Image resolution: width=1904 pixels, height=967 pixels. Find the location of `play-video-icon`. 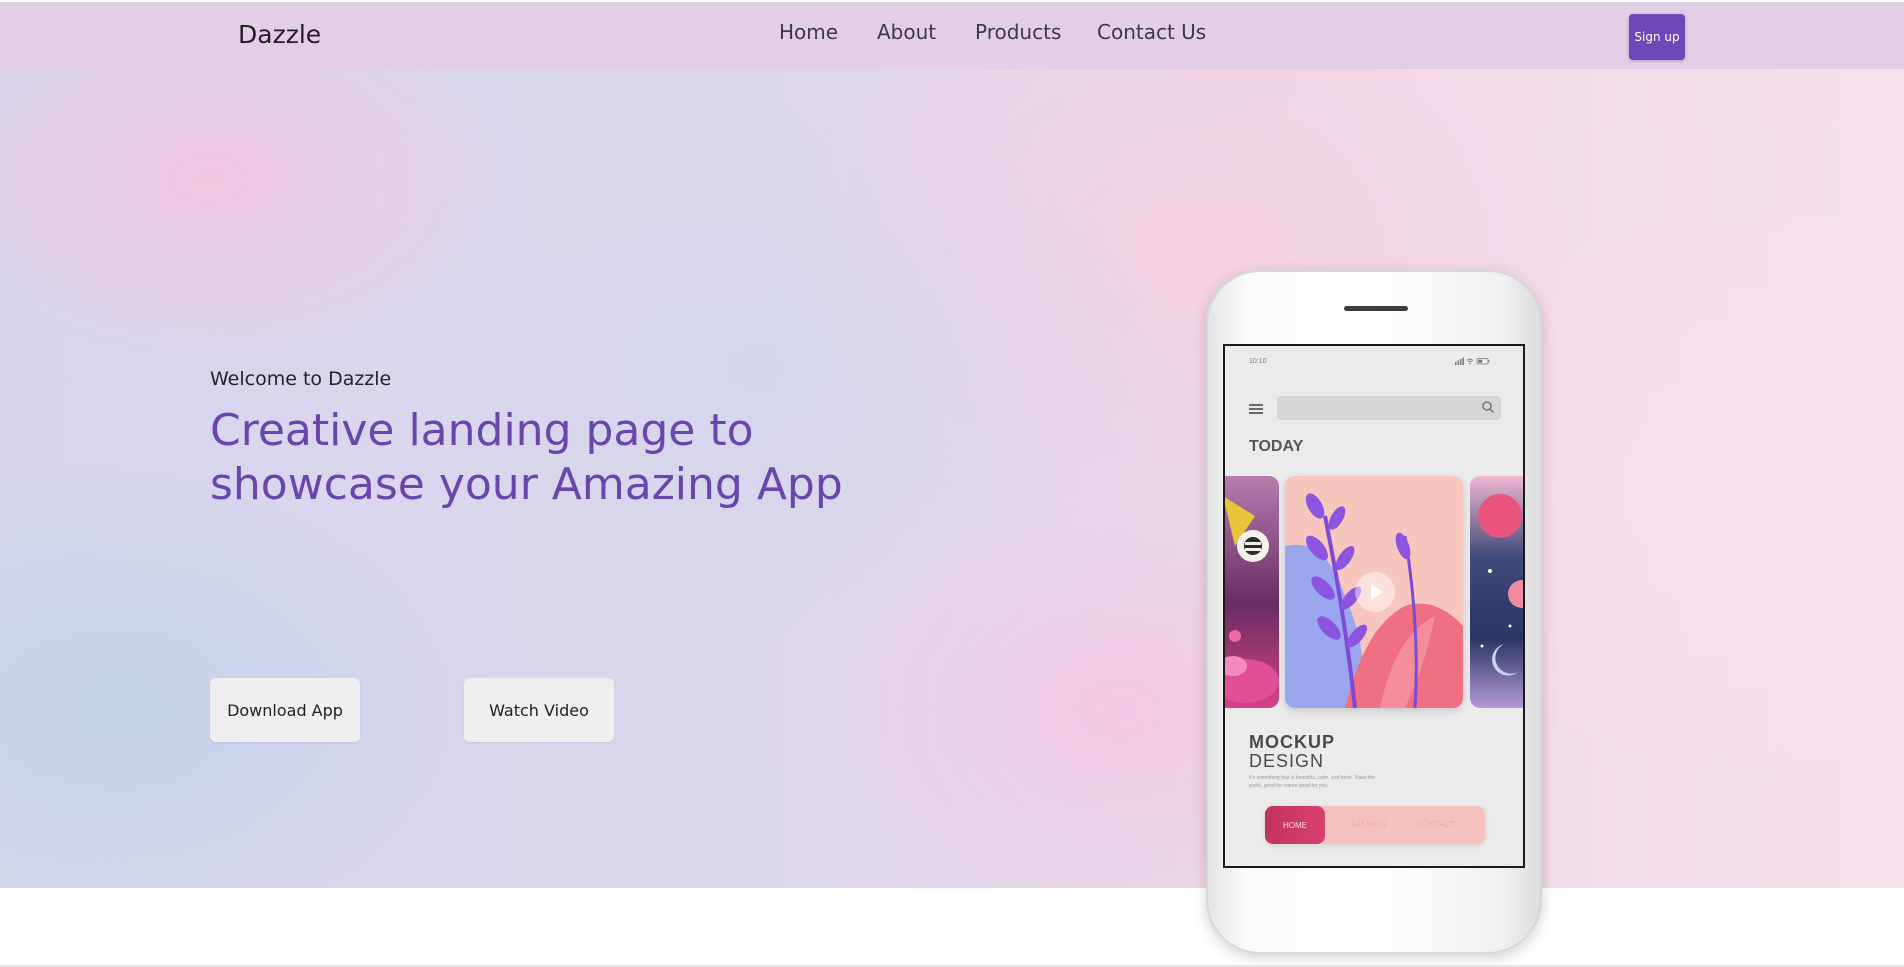

play-video-icon is located at coordinates (1375, 592).